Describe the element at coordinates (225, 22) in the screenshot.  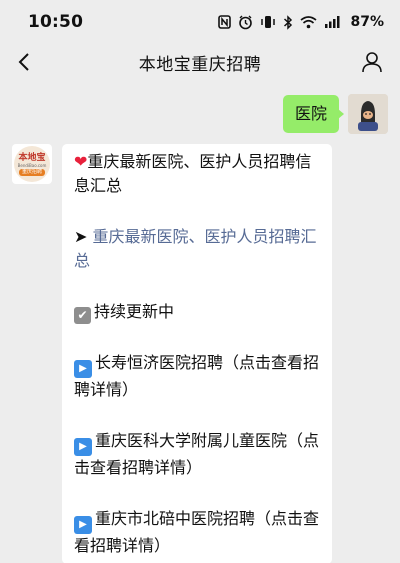
I see `nfc-icon` at that location.